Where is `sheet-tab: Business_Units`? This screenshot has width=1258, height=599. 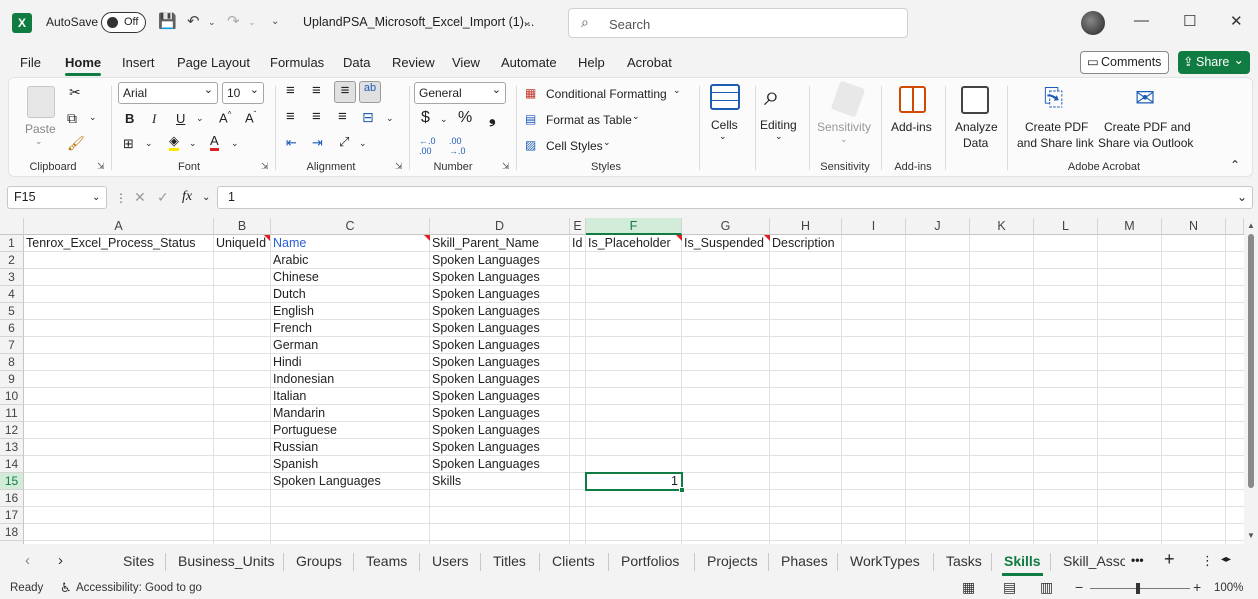 sheet-tab: Business_Units is located at coordinates (226, 561).